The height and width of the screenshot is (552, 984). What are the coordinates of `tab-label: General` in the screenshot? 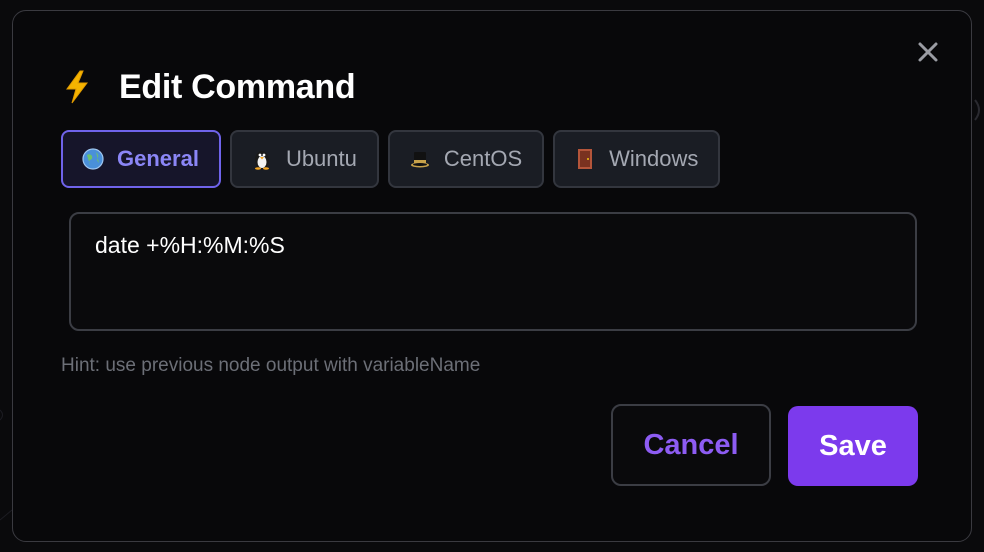 It's located at (158, 158).